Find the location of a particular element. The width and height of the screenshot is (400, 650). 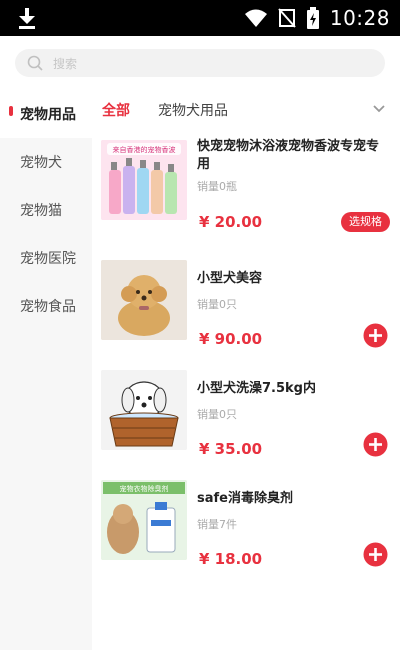

product-image-dog-bath is located at coordinates (144, 410).